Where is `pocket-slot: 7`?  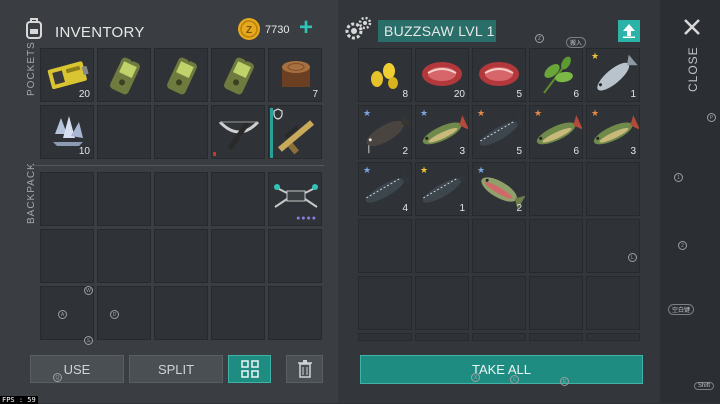 pocket-slot: 7 is located at coordinates (295, 75).